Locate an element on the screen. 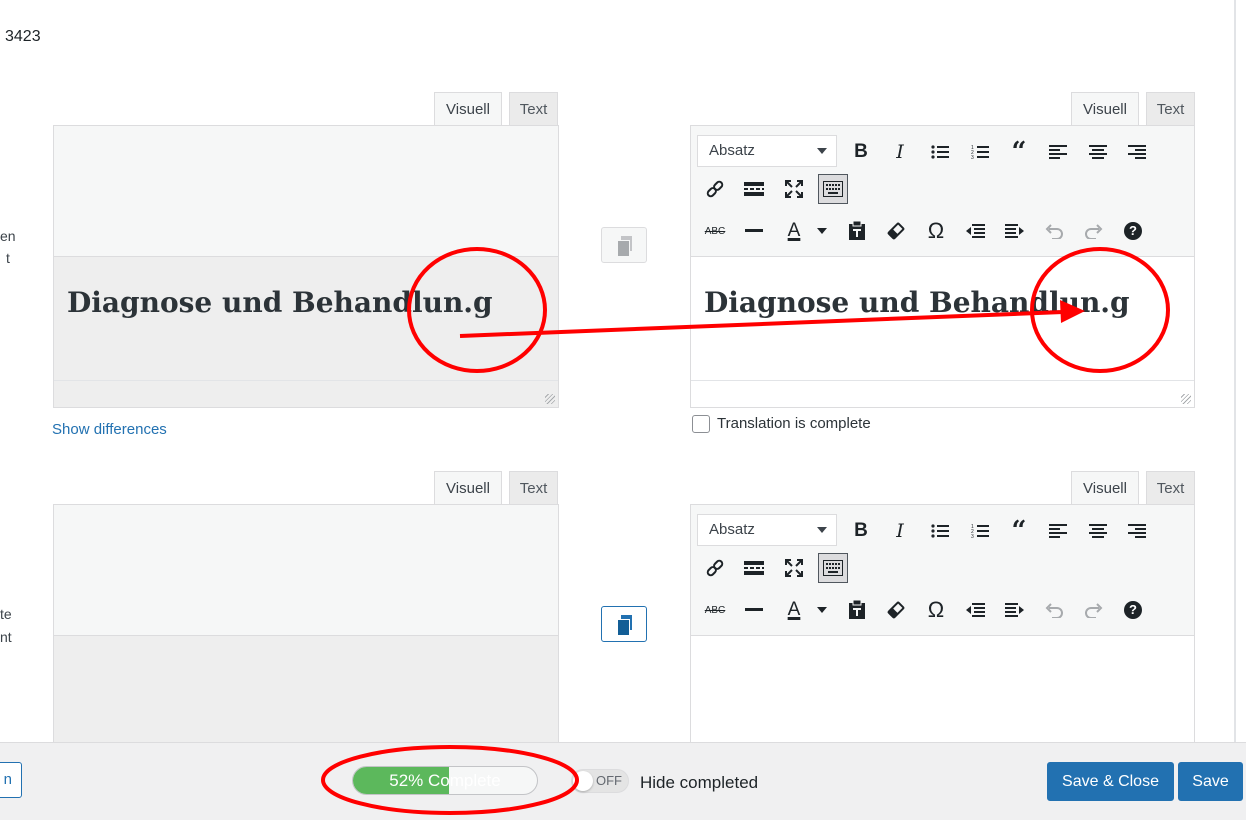  show-differences-link: Show differences is located at coordinates (109, 429).